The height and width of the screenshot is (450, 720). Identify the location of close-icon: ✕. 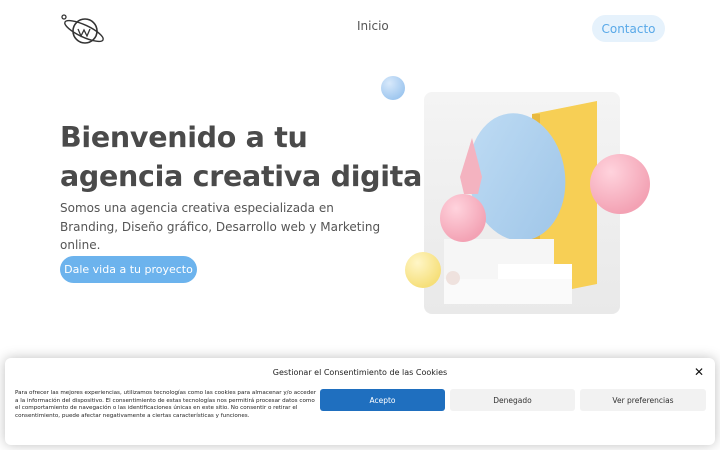
(699, 372).